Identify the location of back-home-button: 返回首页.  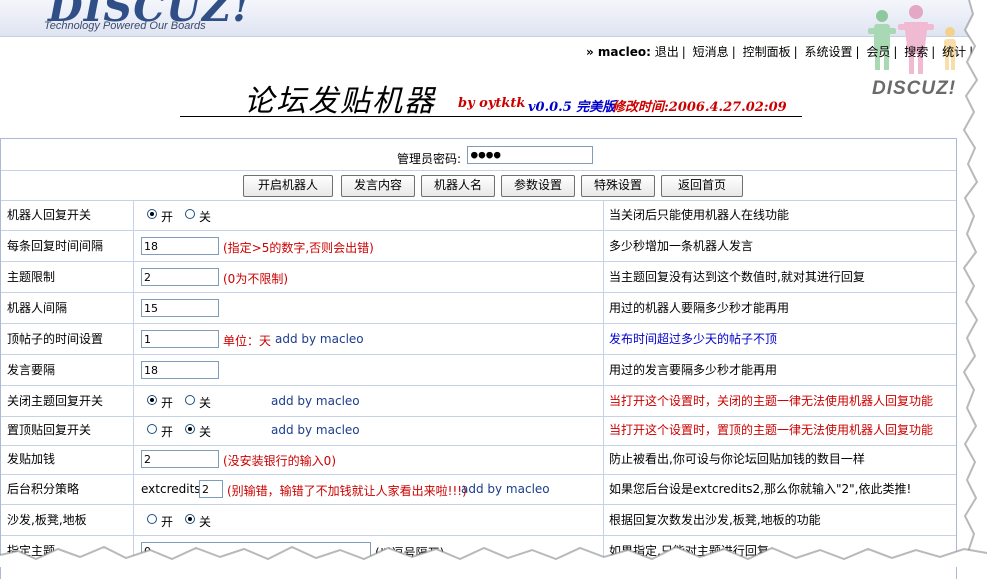
(702, 186).